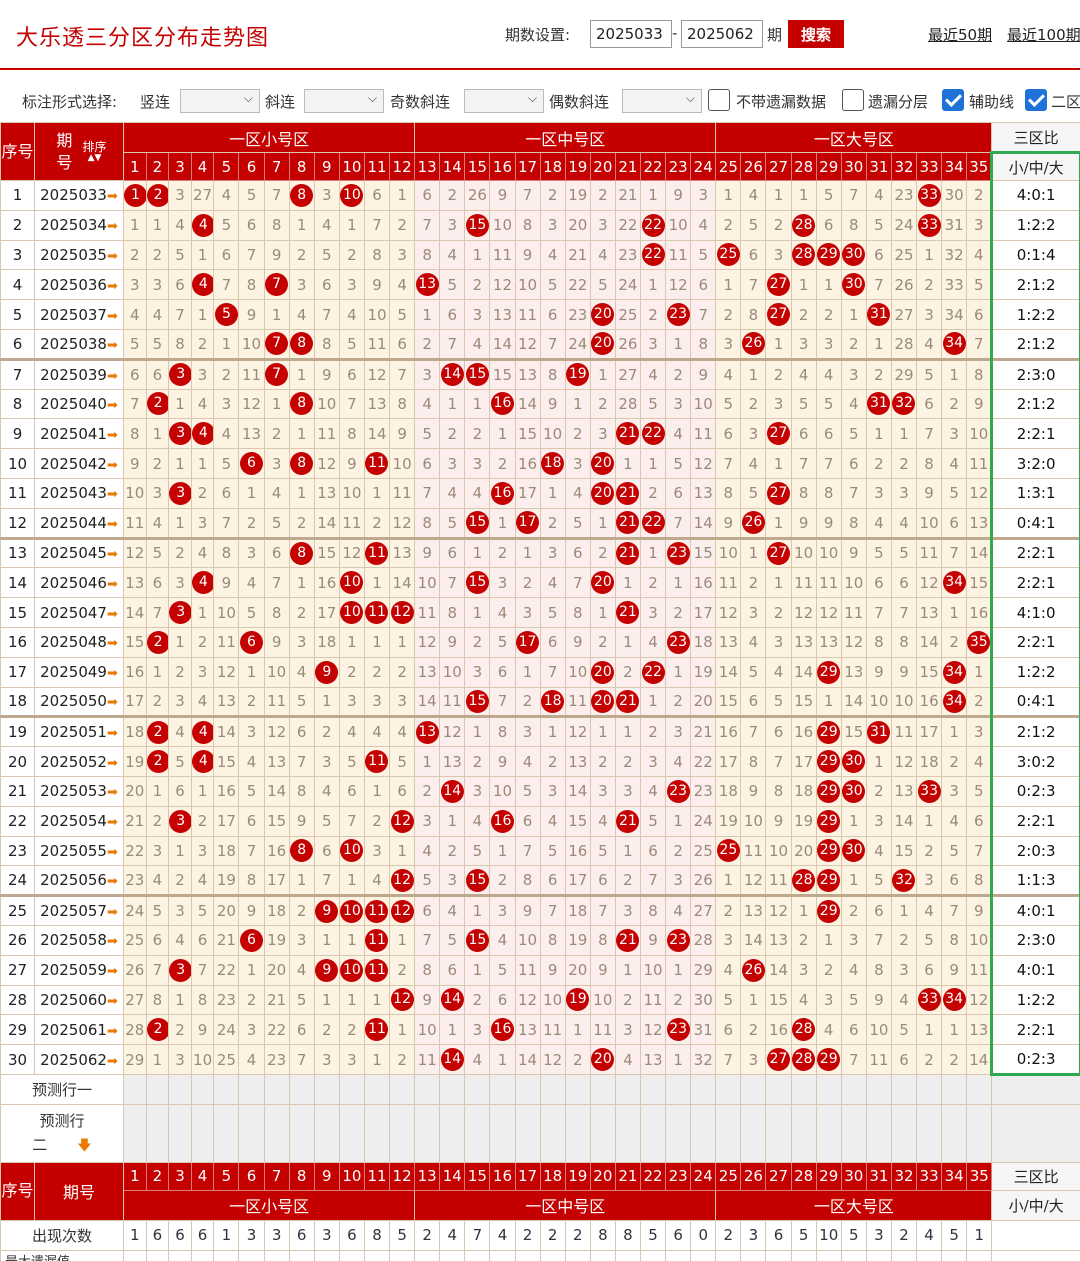 This screenshot has width=1080, height=1261. What do you see at coordinates (79, 1059) in the screenshot?
I see `row-period: 2025062➡` at bounding box center [79, 1059].